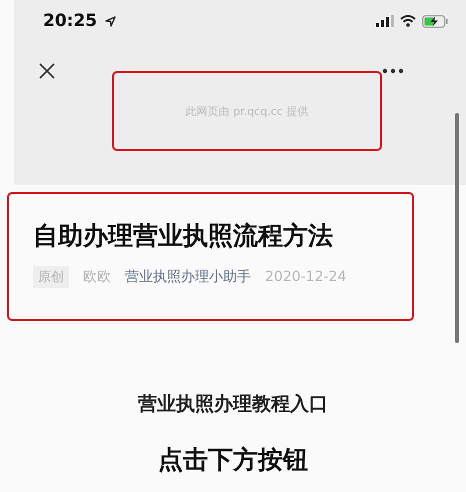 The height and width of the screenshot is (492, 466). Describe the element at coordinates (408, 21) in the screenshot. I see `wifi-icon` at that location.